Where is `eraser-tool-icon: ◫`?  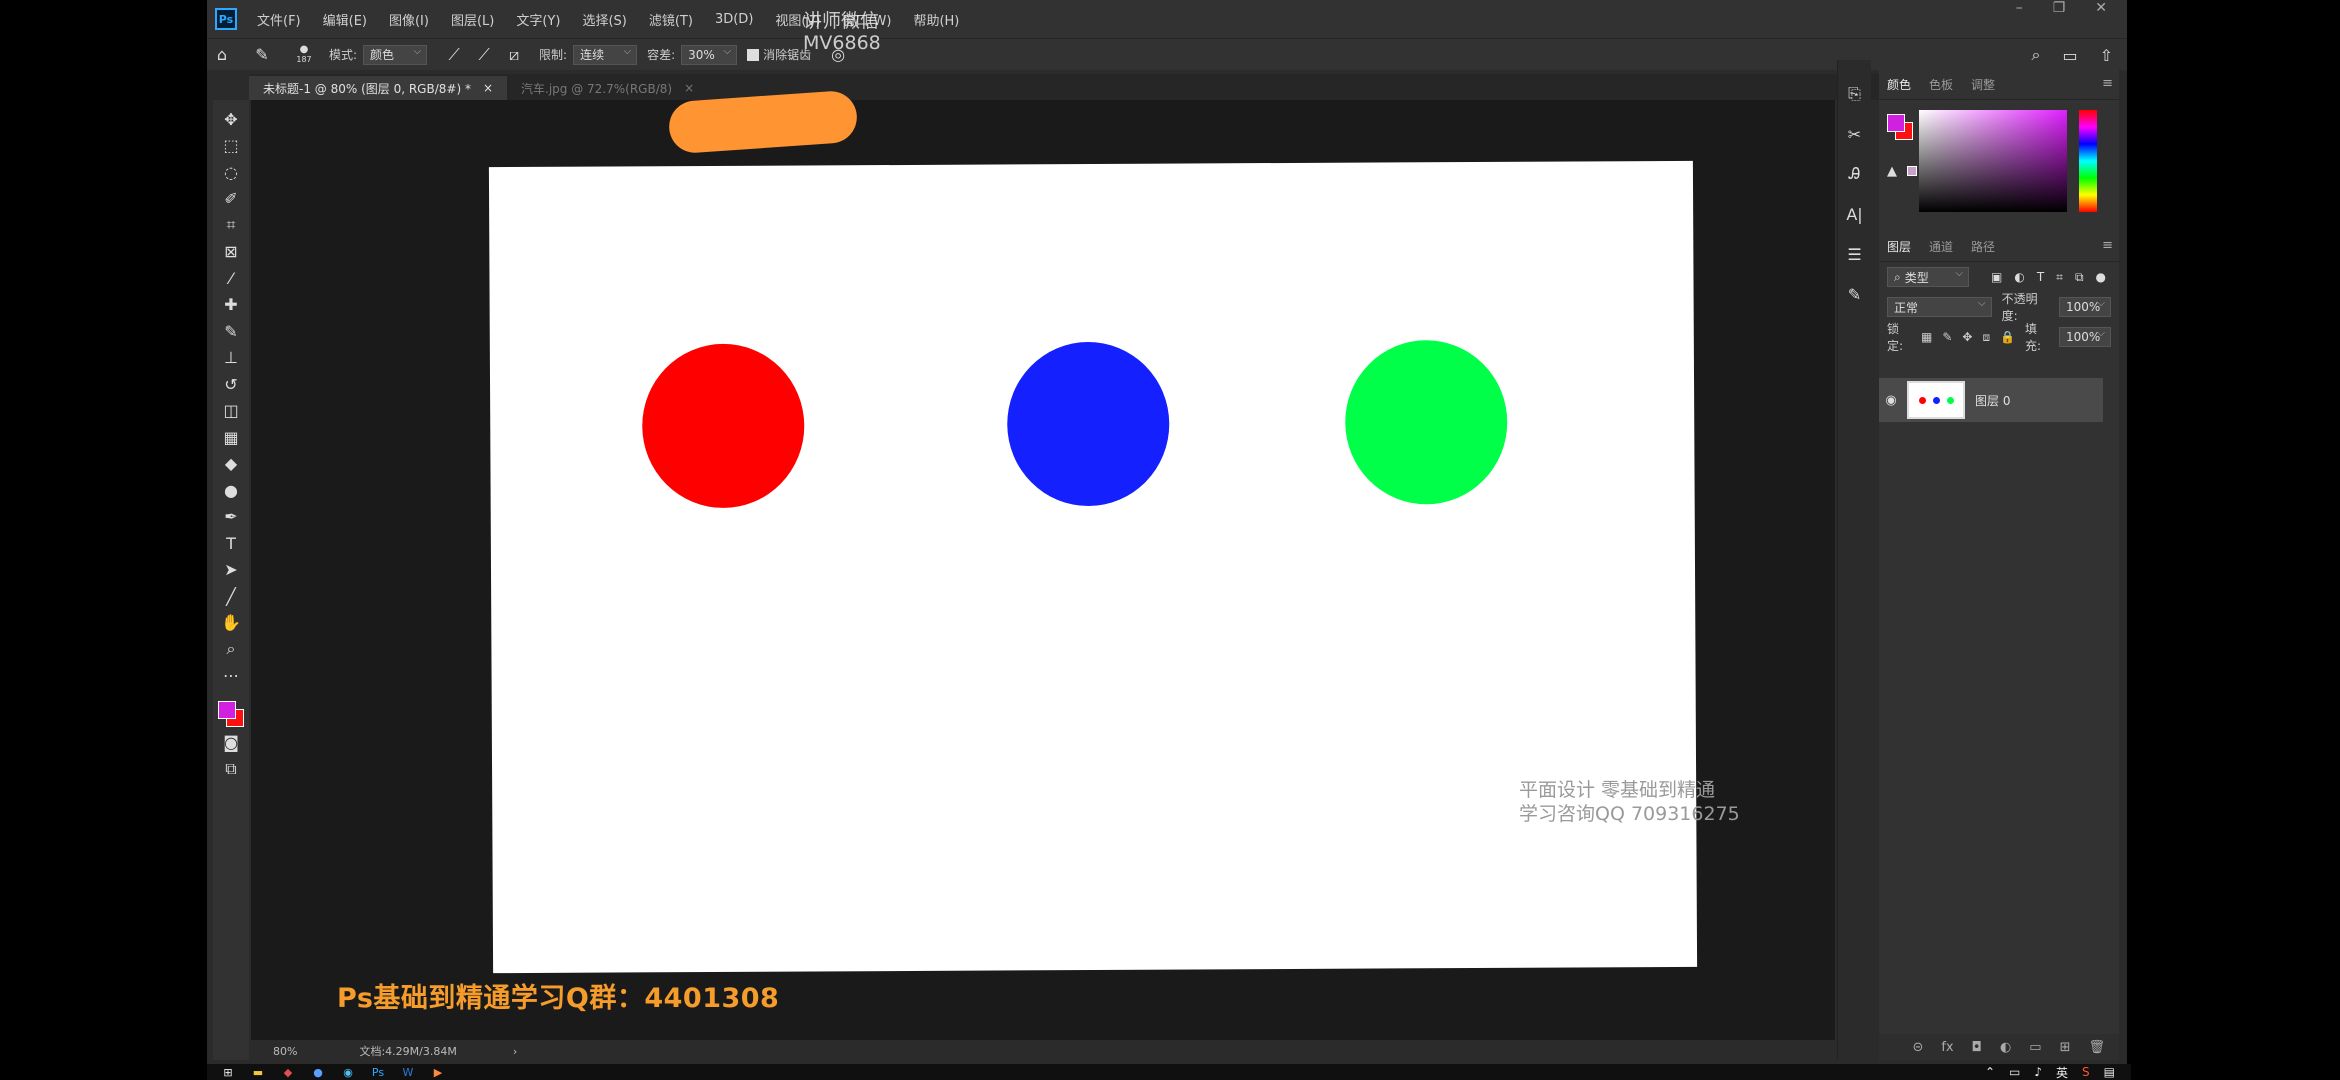 eraser-tool-icon: ◫ is located at coordinates (231, 411).